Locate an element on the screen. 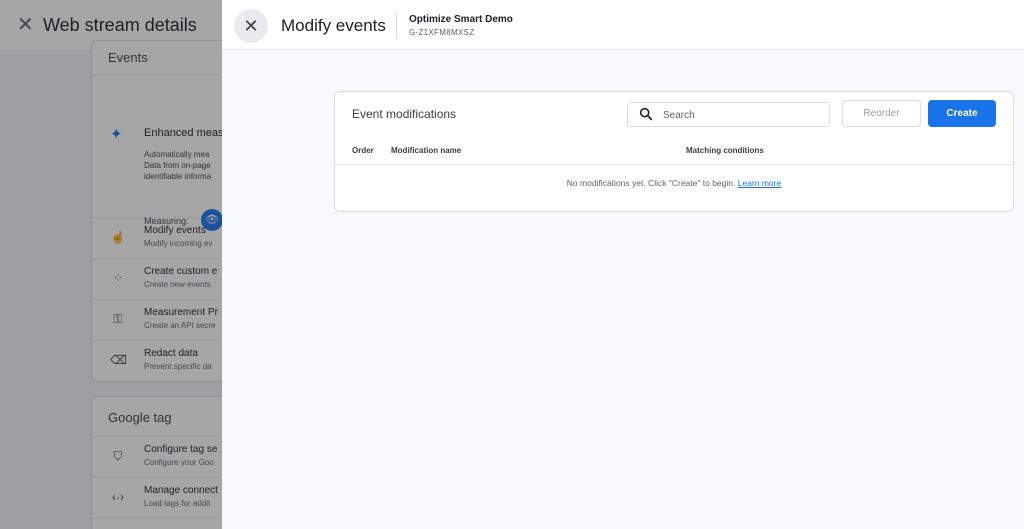 Image resolution: width=1024 pixels, height=529 pixels. search-icon is located at coordinates (646, 114).